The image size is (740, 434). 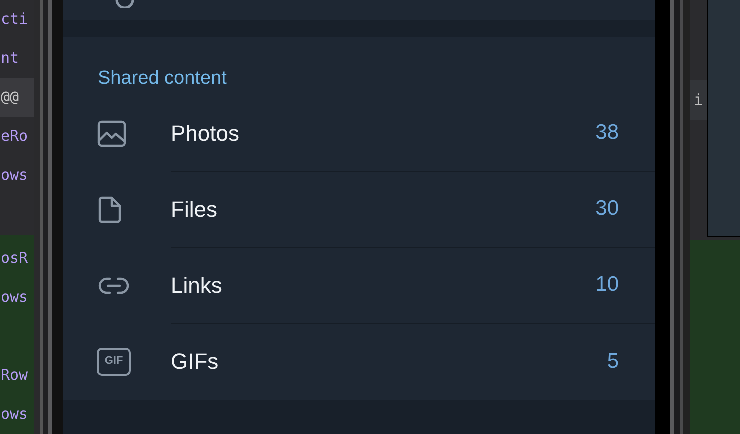 I want to click on code-line: cti, so click(x=15, y=19).